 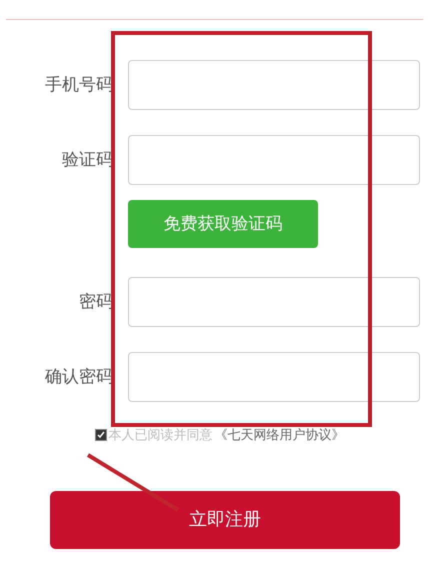 I want to click on agreement-link: 《七天网络用户协议》, so click(x=279, y=434).